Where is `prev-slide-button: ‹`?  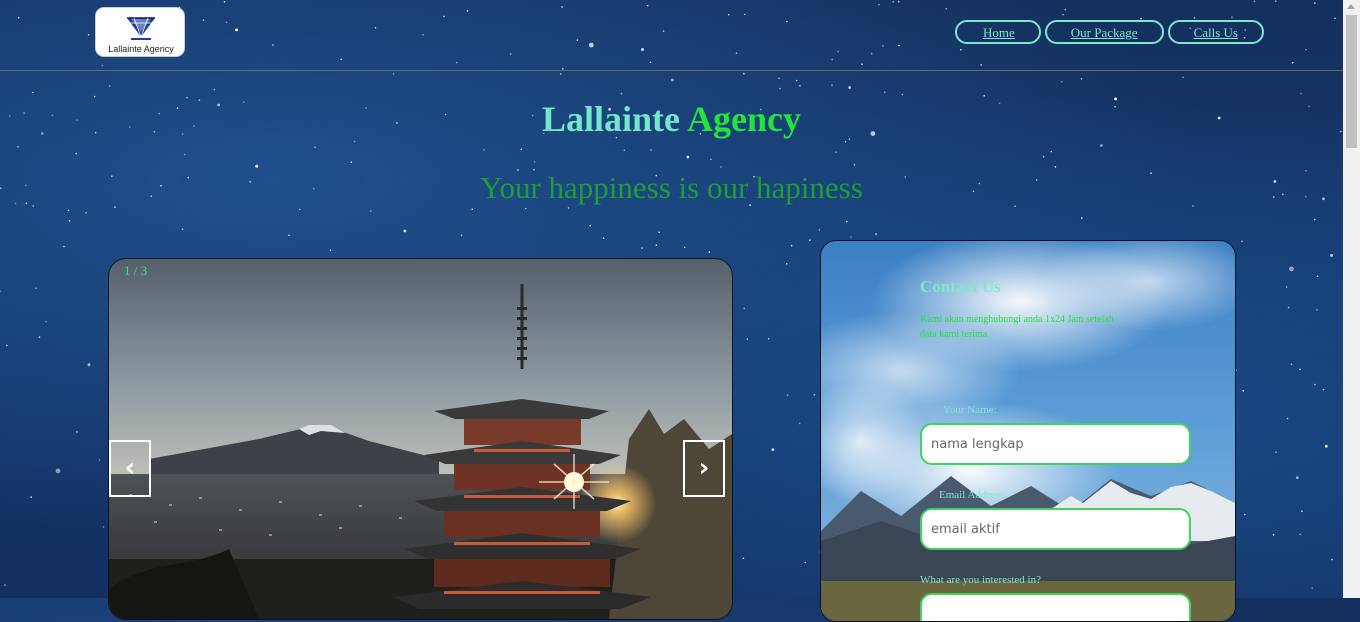
prev-slide-button: ‹ is located at coordinates (130, 468).